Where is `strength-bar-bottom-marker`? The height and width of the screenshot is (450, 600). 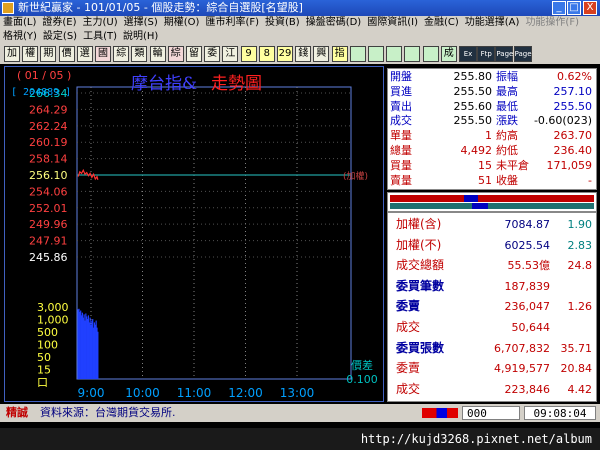
strength-bar-bottom-marker is located at coordinates (480, 206).